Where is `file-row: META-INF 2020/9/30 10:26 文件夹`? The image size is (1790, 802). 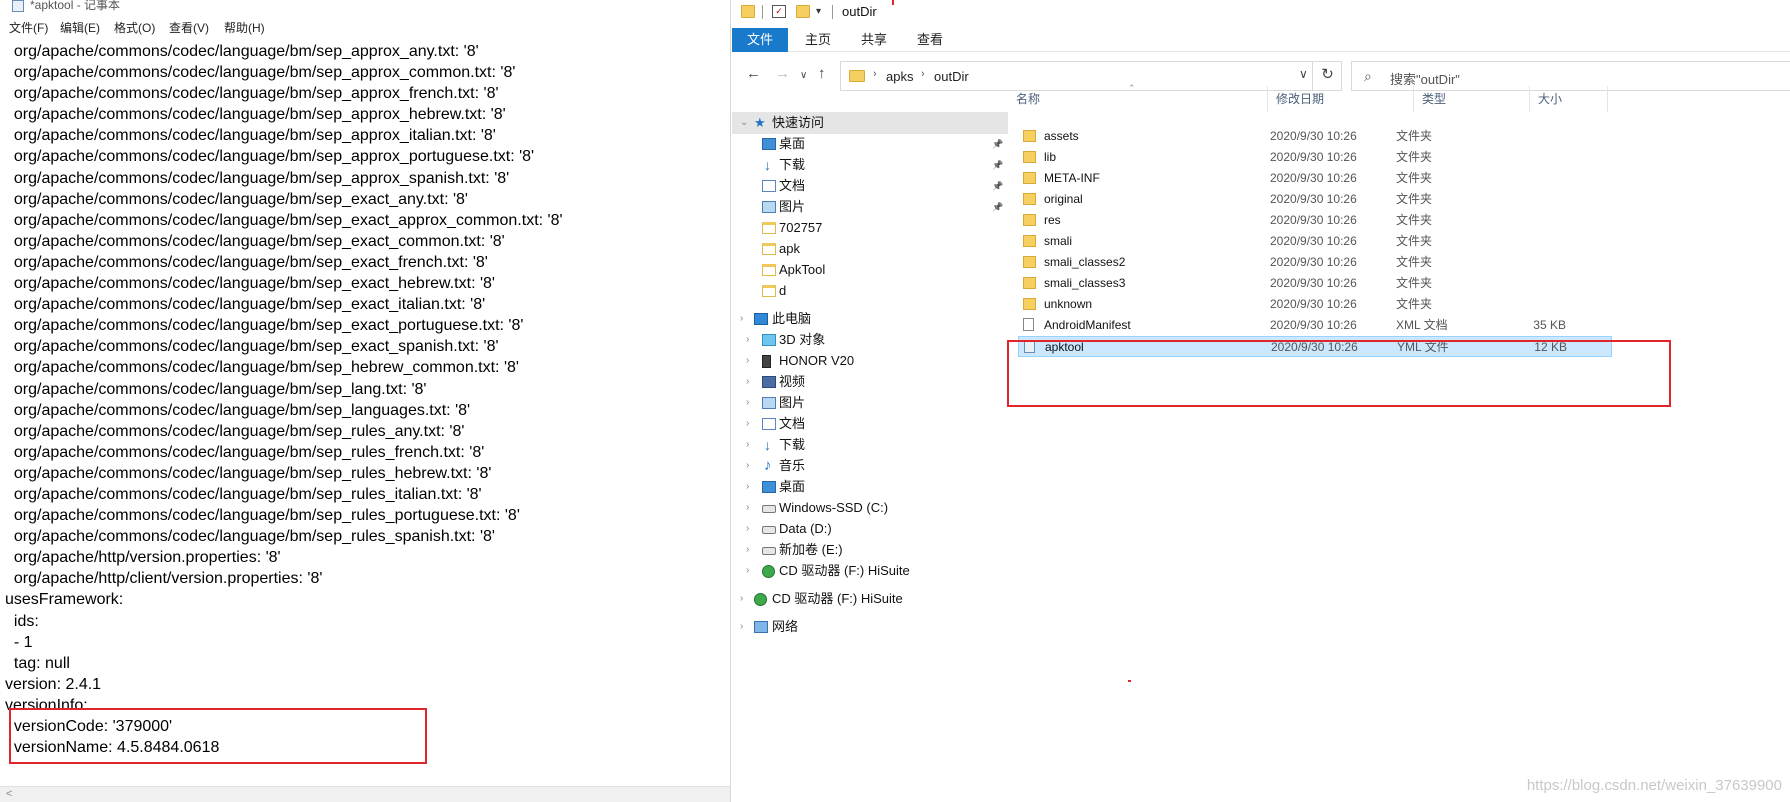 file-row: META-INF 2020/9/30 10:26 文件夹 is located at coordinates (1315, 178).